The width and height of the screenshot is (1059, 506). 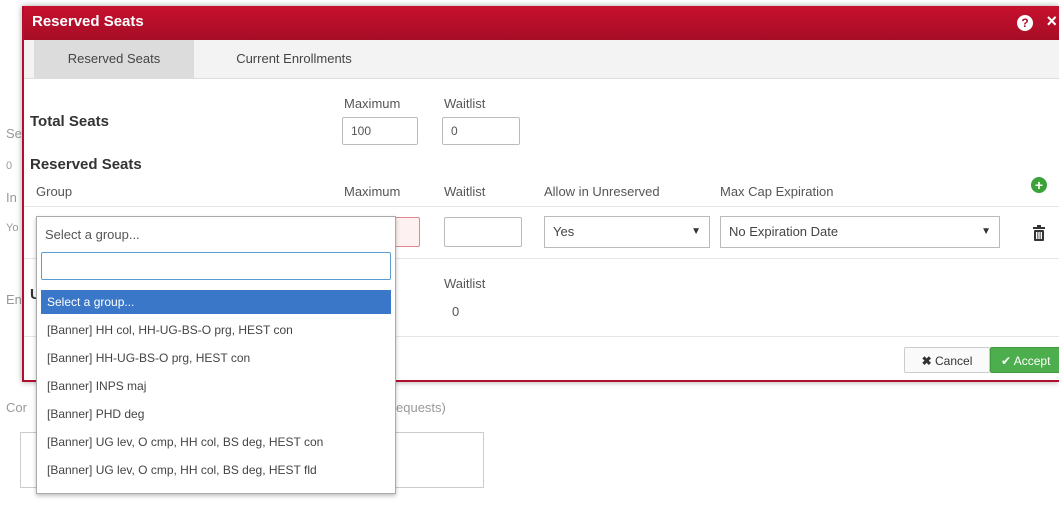 I want to click on col-allow-unreserved: Allow in Unreserved, so click(x=602, y=191).